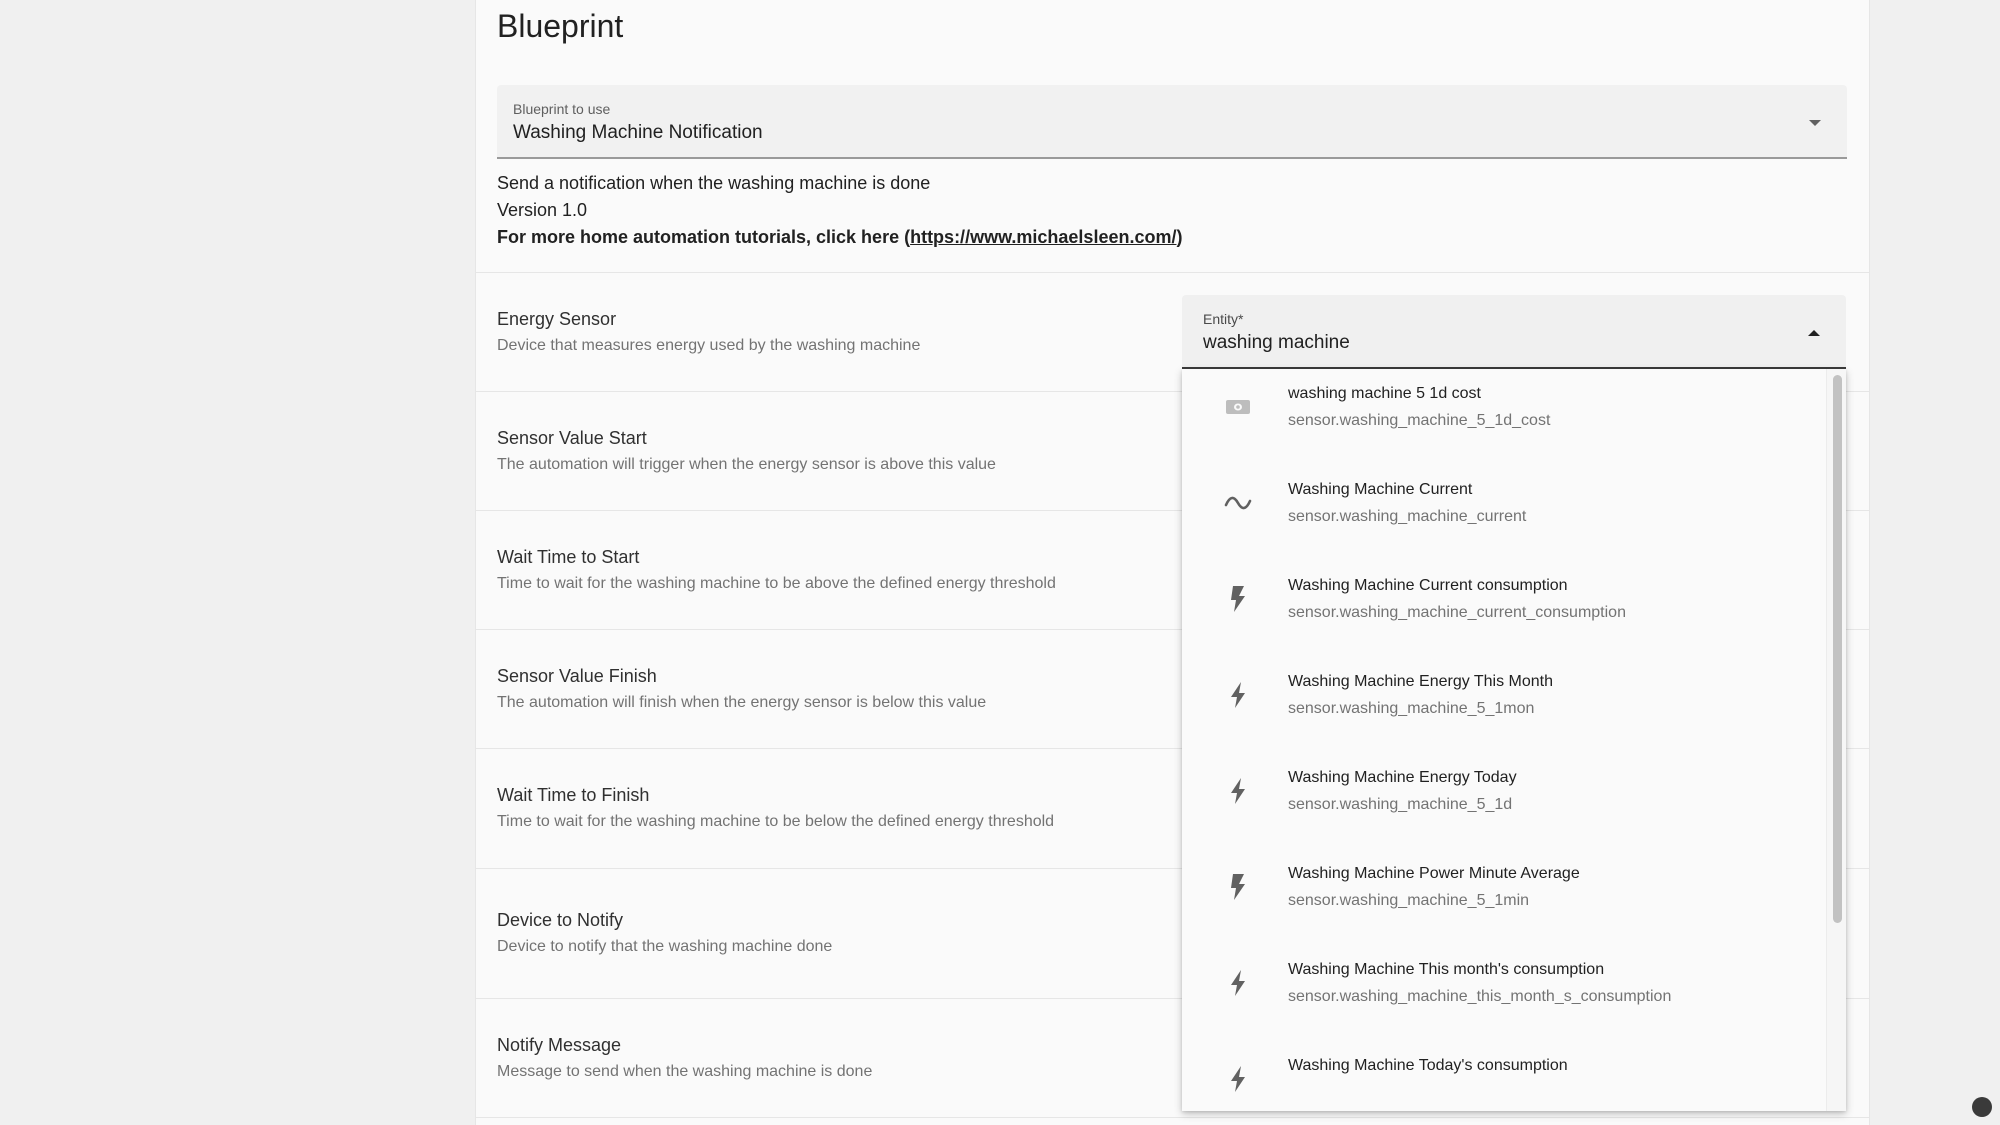 The width and height of the screenshot is (2000, 1125). What do you see at coordinates (1815, 123) in the screenshot?
I see `chevron-down-icon` at bounding box center [1815, 123].